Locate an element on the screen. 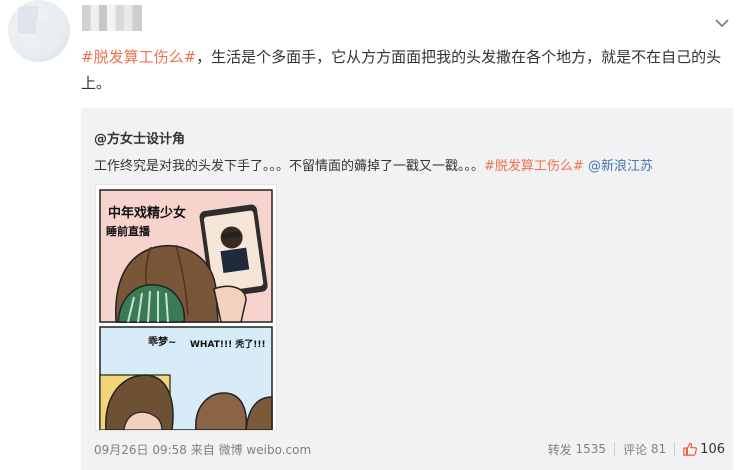 The image size is (738, 470). username-blurred is located at coordinates (112, 18).